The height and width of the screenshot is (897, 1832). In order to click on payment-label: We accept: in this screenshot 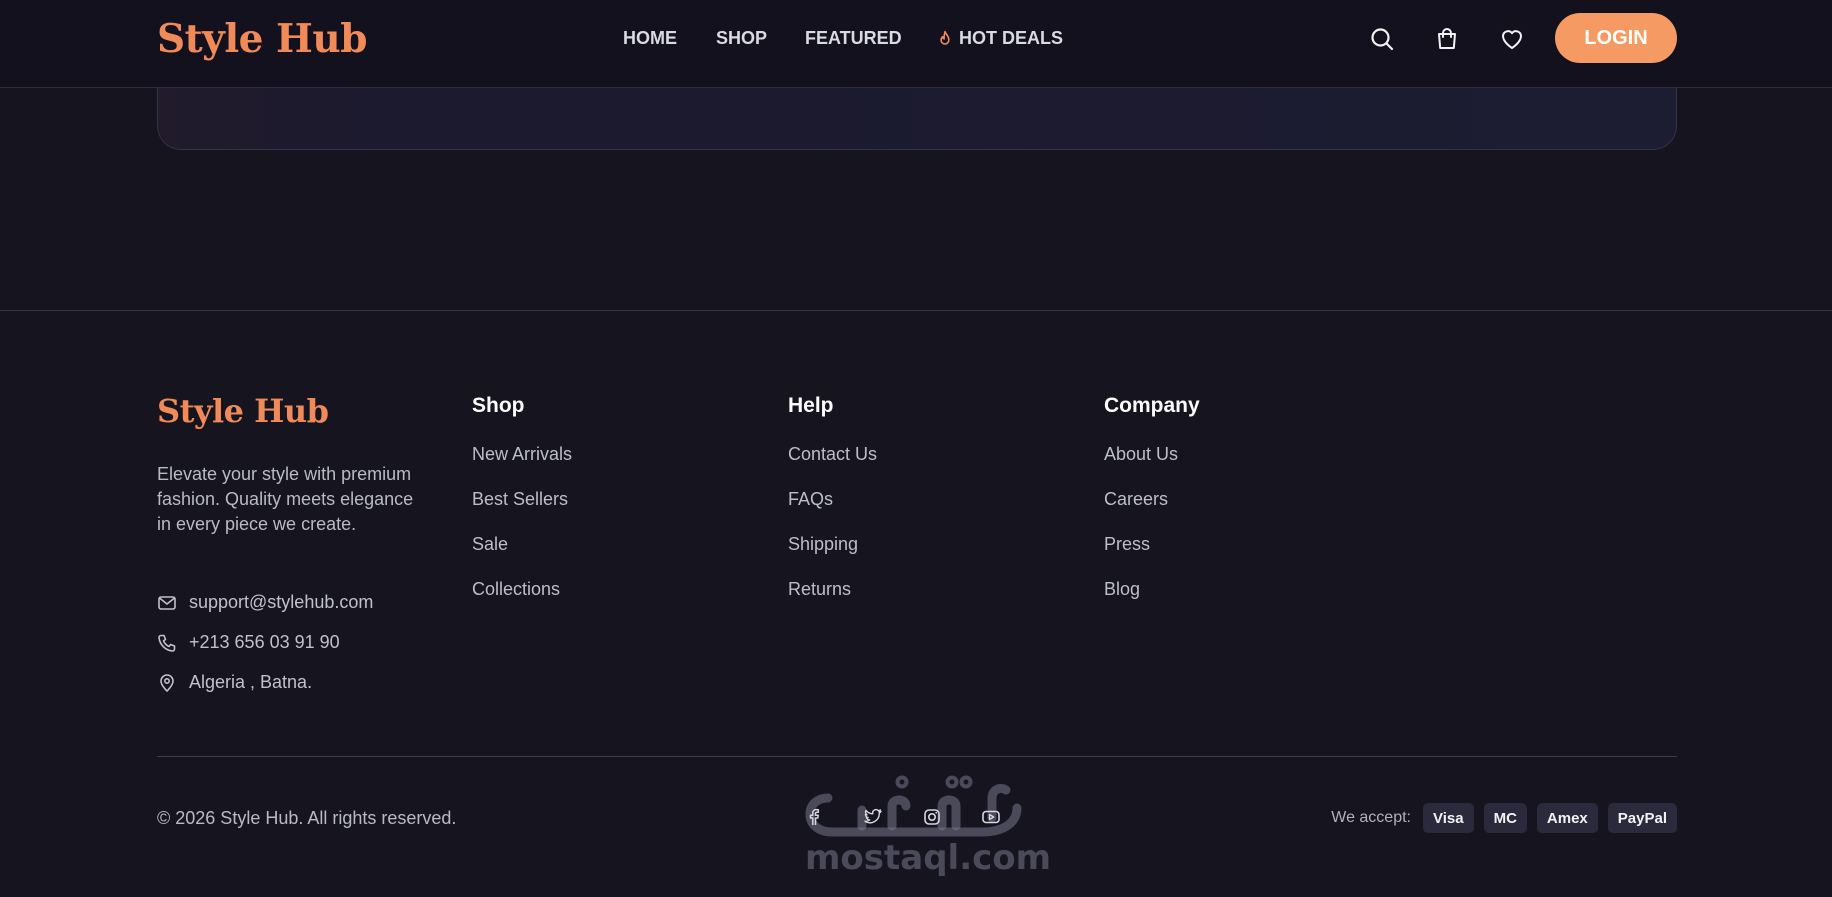, I will do `click(1371, 817)`.